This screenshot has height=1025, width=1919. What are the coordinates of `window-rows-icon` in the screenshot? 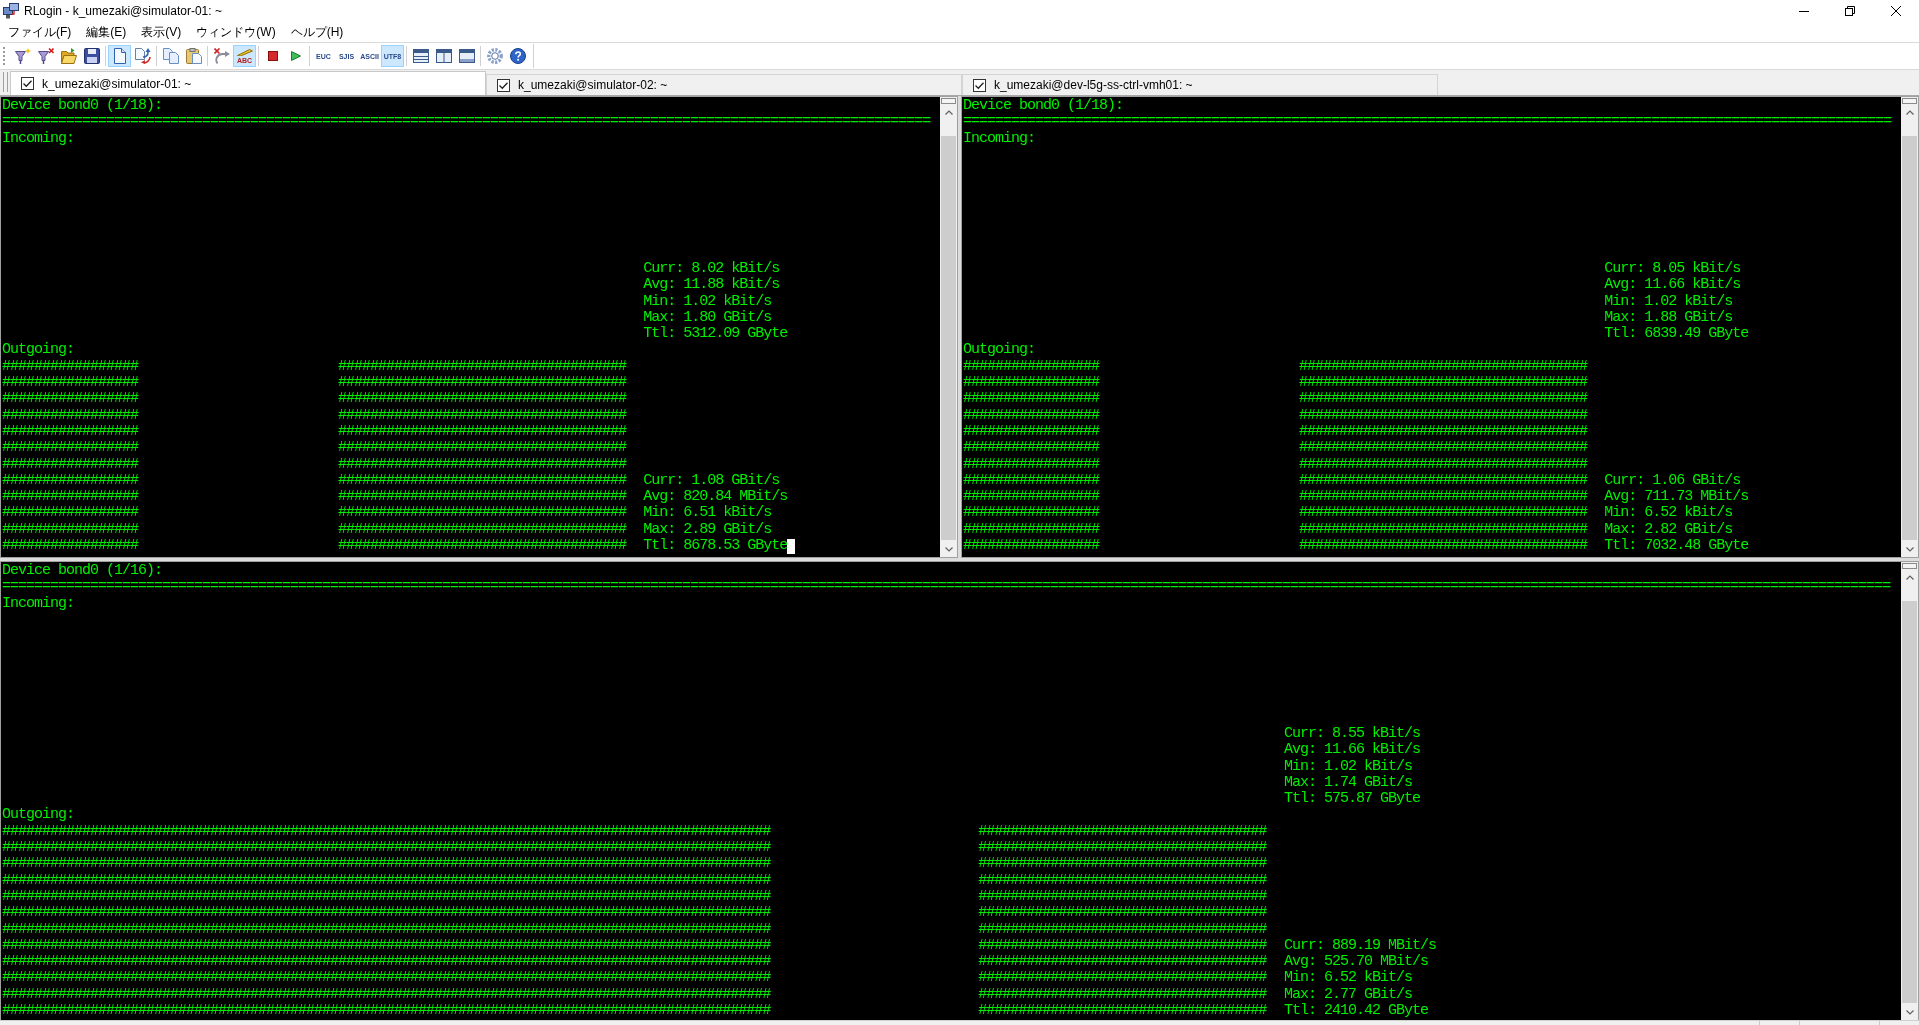 It's located at (420, 56).